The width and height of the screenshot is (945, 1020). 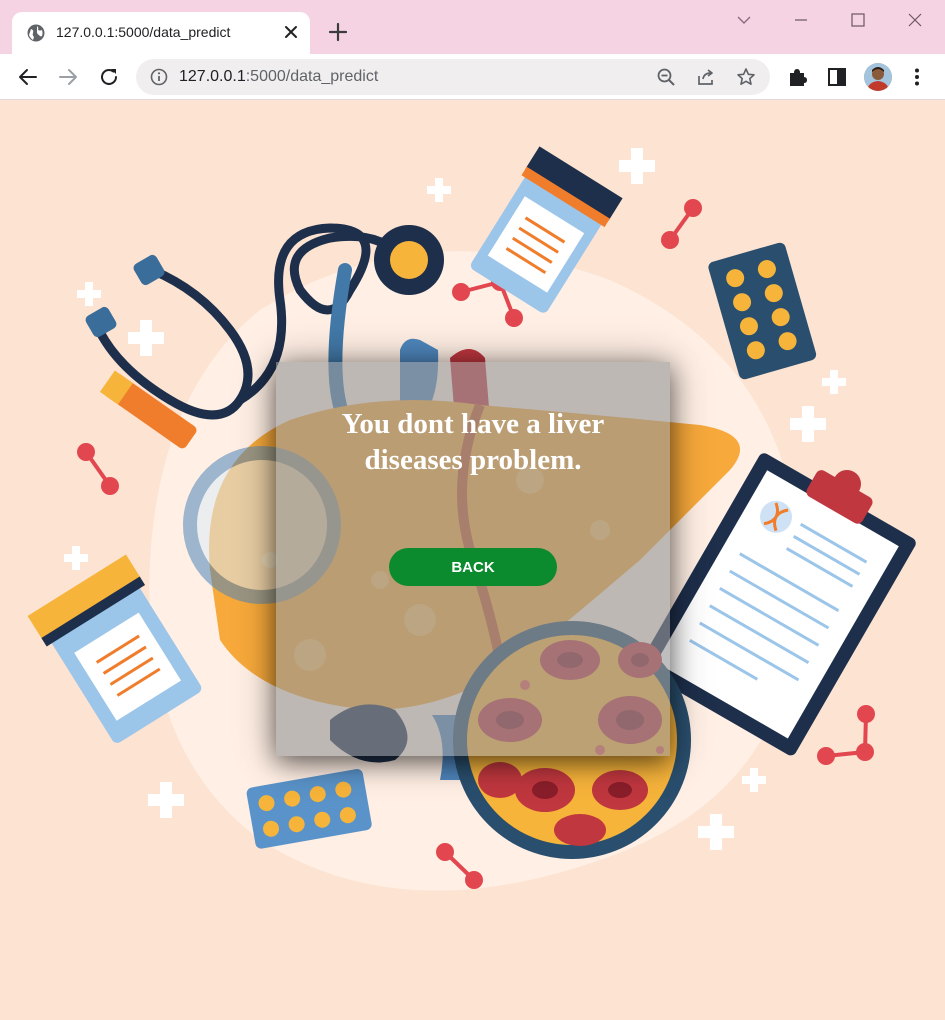 I want to click on address-bar: 127.0.0.1:5000/data_predict, so click(x=453, y=77).